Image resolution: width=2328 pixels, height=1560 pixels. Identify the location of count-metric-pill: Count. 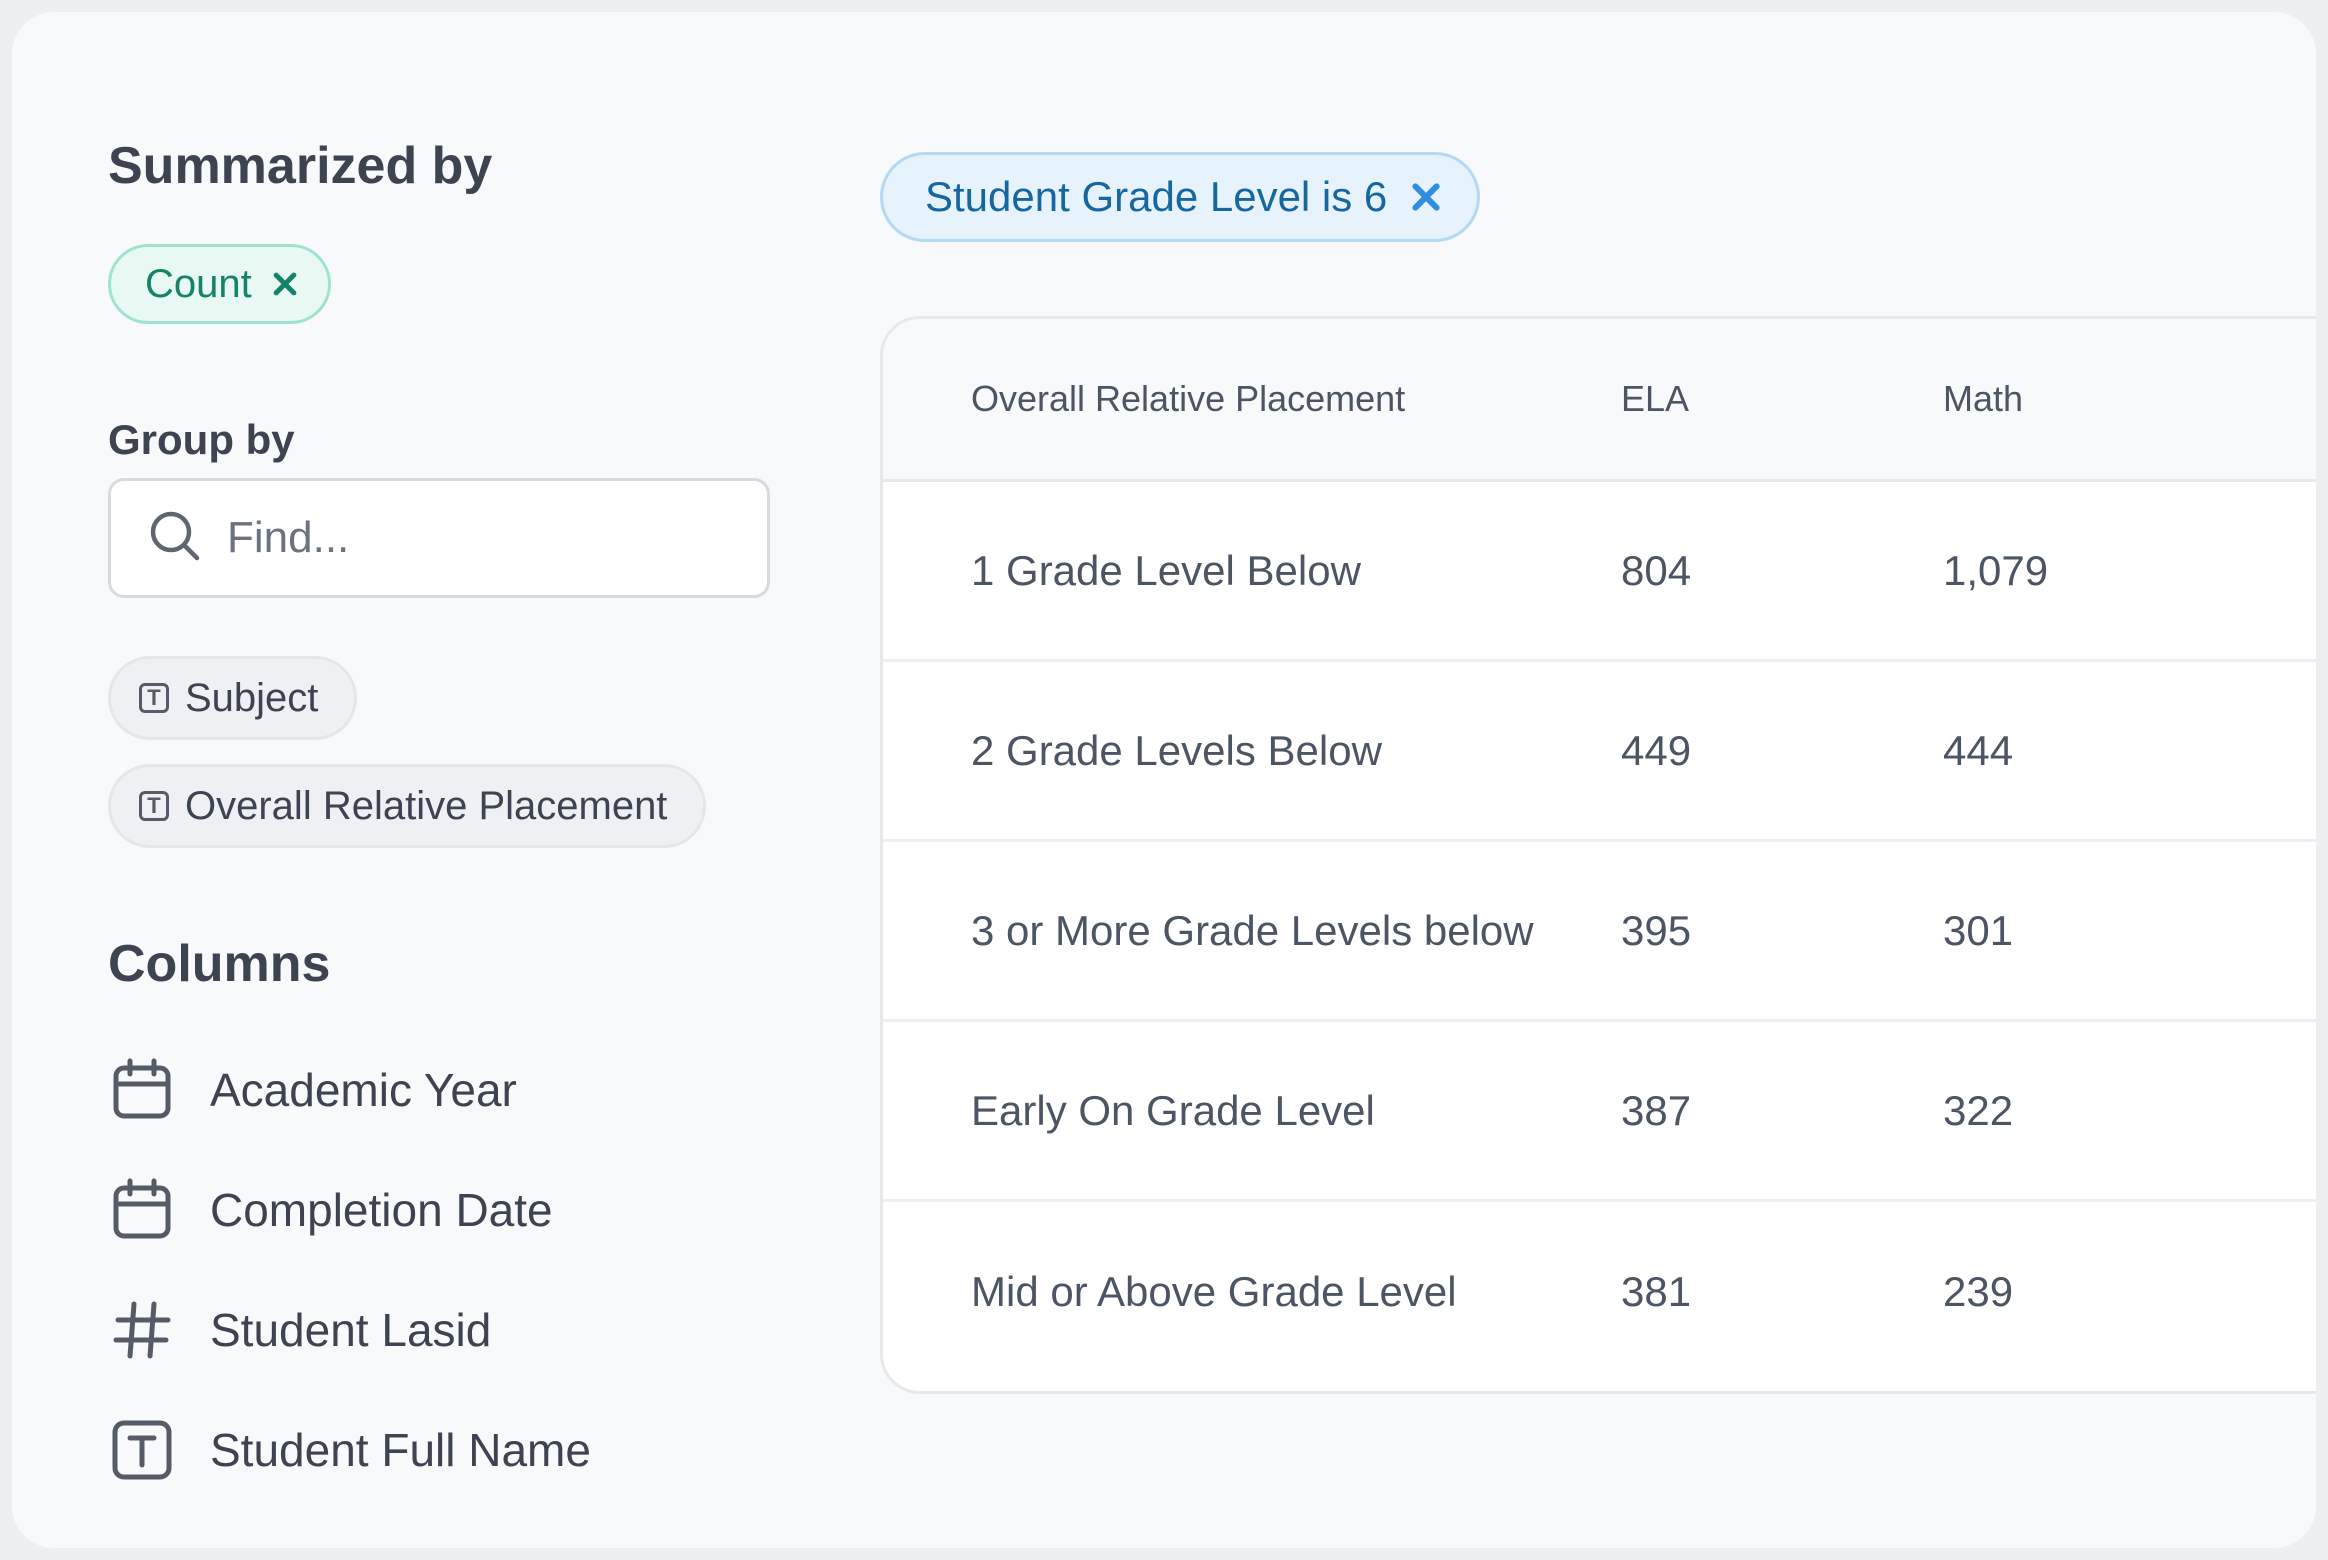
(219, 284).